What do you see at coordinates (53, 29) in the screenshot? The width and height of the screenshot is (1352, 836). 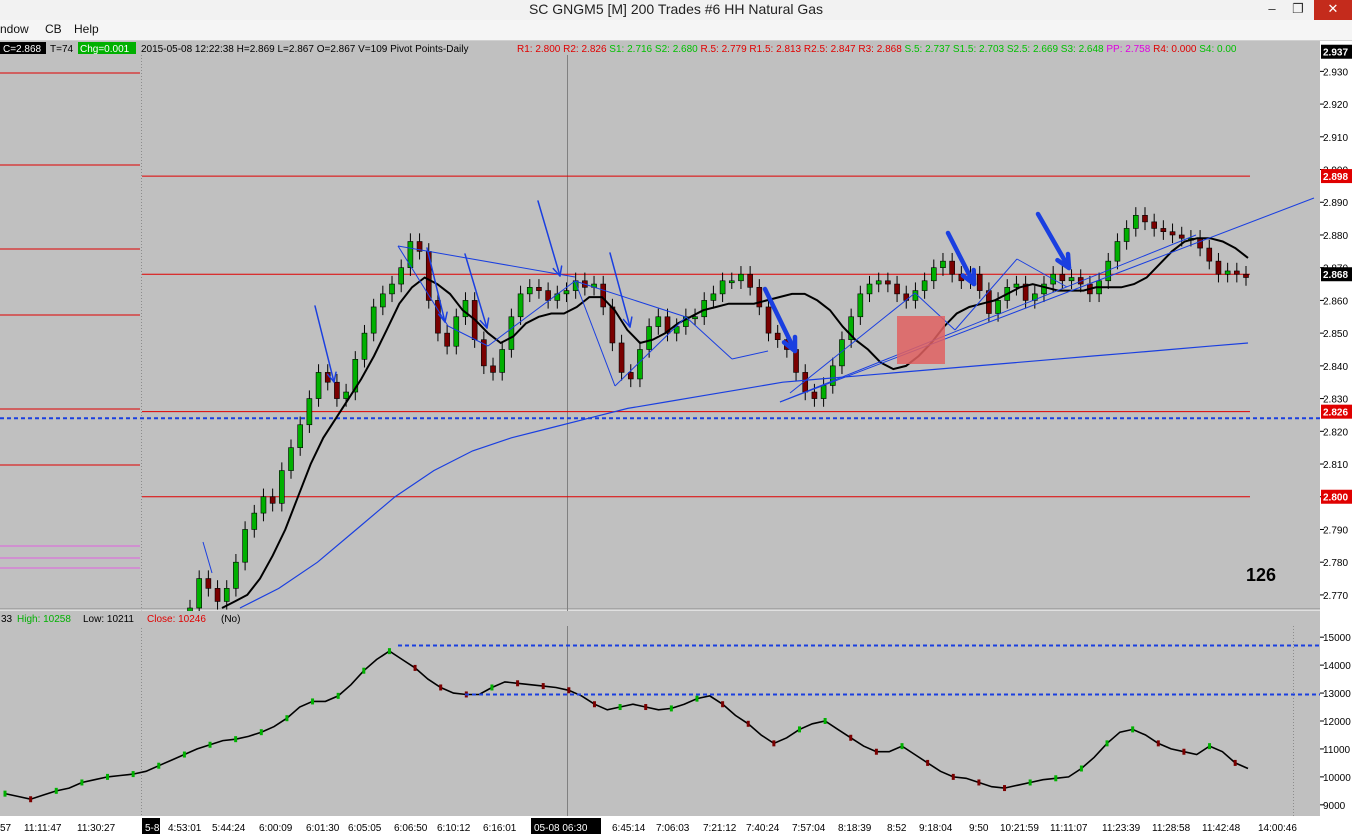 I see `menu-cb: CB` at bounding box center [53, 29].